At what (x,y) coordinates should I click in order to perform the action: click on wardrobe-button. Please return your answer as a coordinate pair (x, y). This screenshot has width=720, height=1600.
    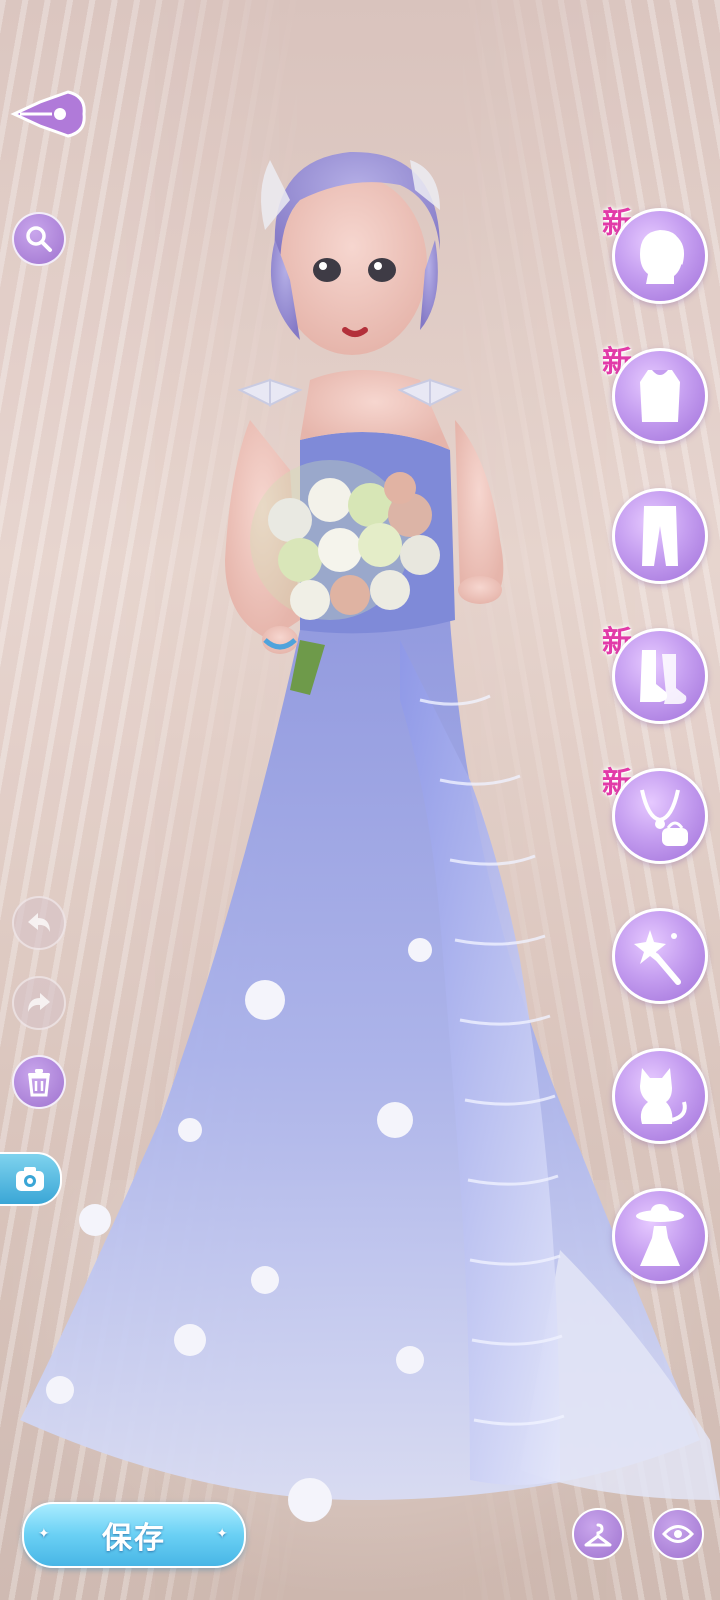
    Looking at the image, I should click on (598, 1534).